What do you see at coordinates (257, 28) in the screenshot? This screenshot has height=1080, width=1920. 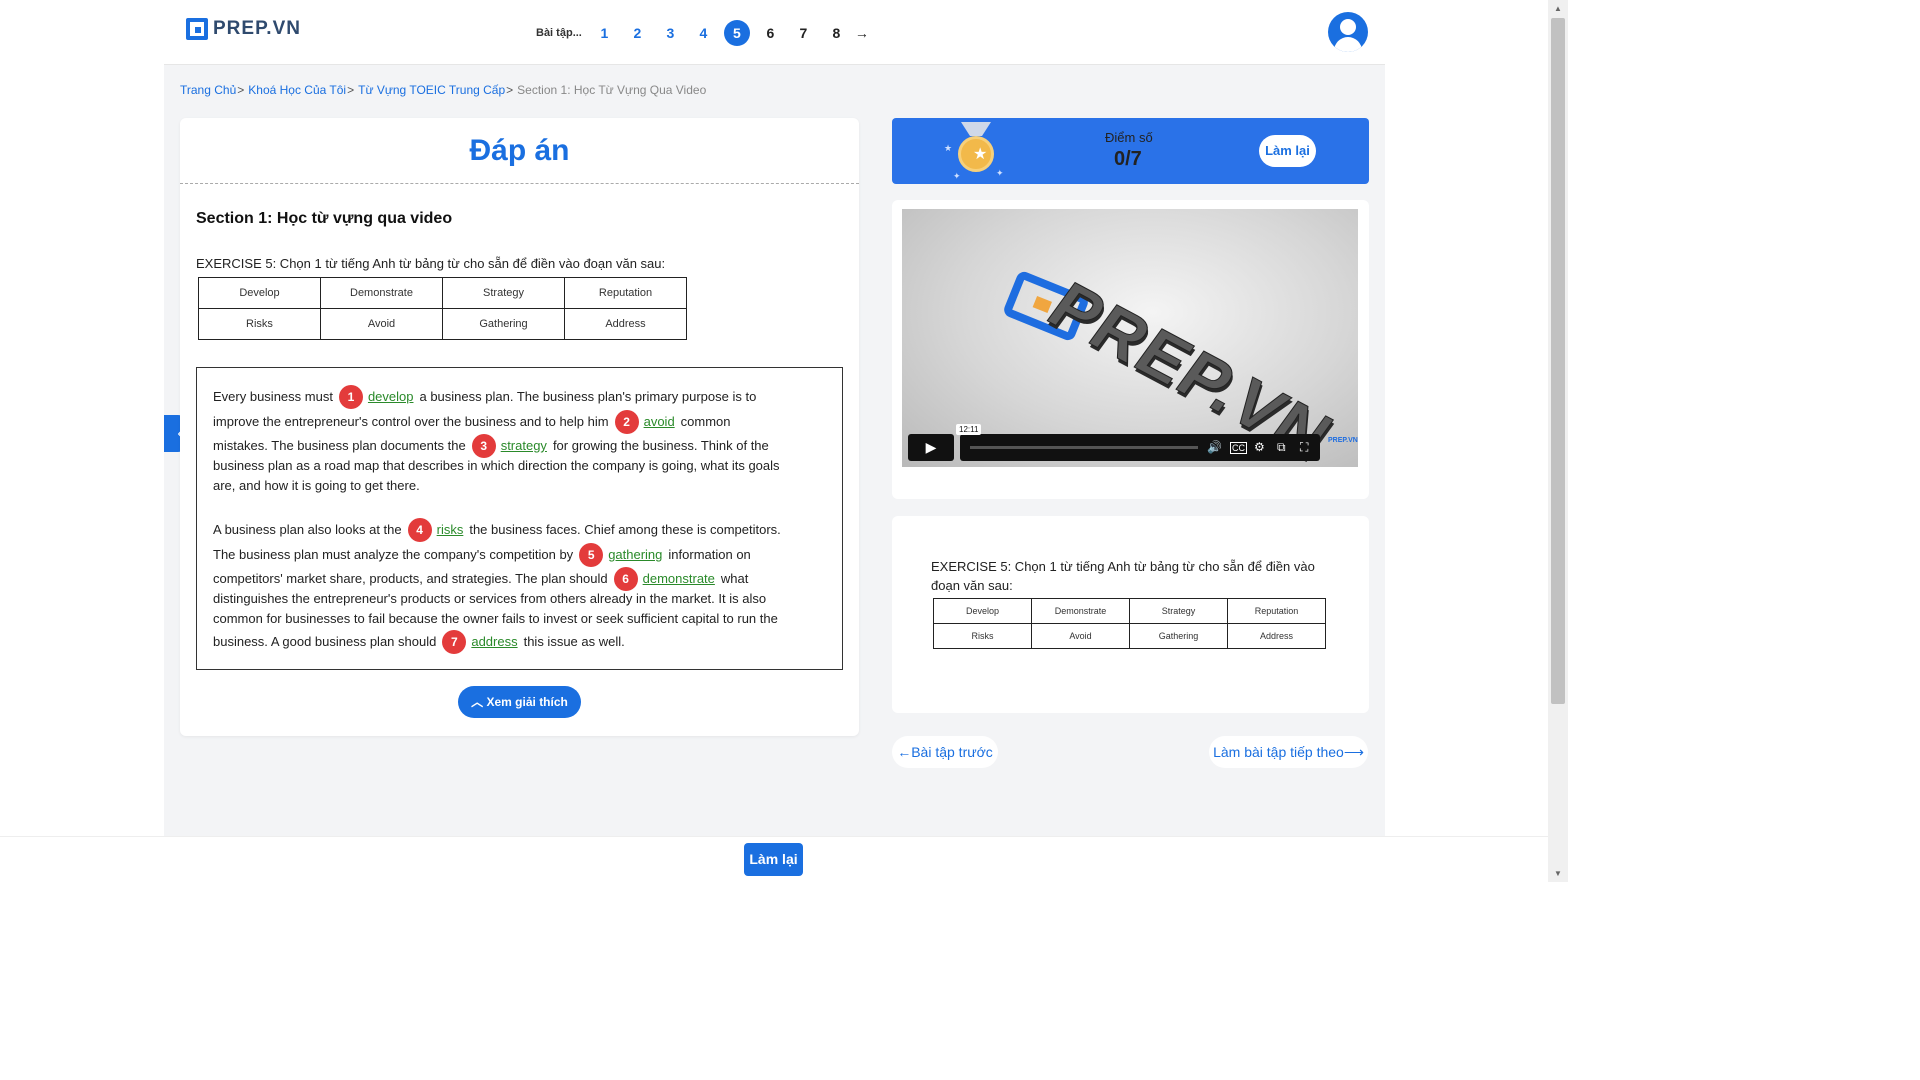 I see `logo-text: PREP.VN` at bounding box center [257, 28].